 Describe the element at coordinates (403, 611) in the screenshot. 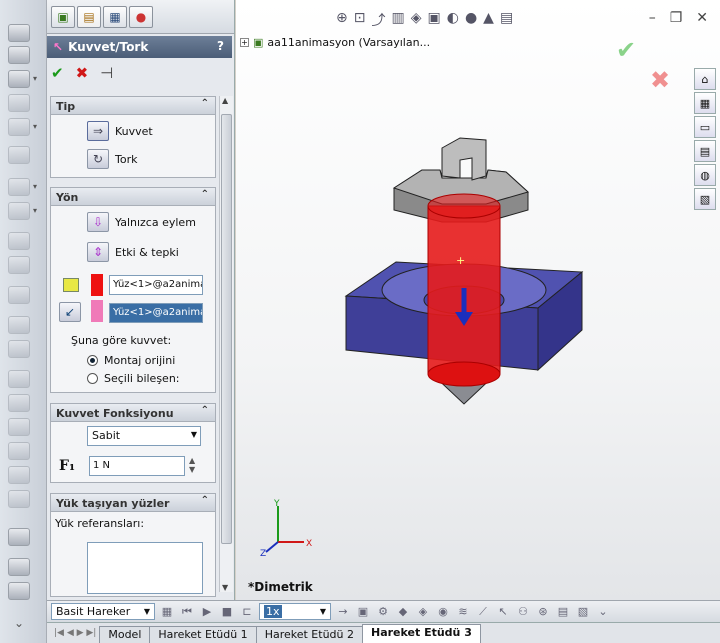

I see `autokey-icon: ◆` at that location.